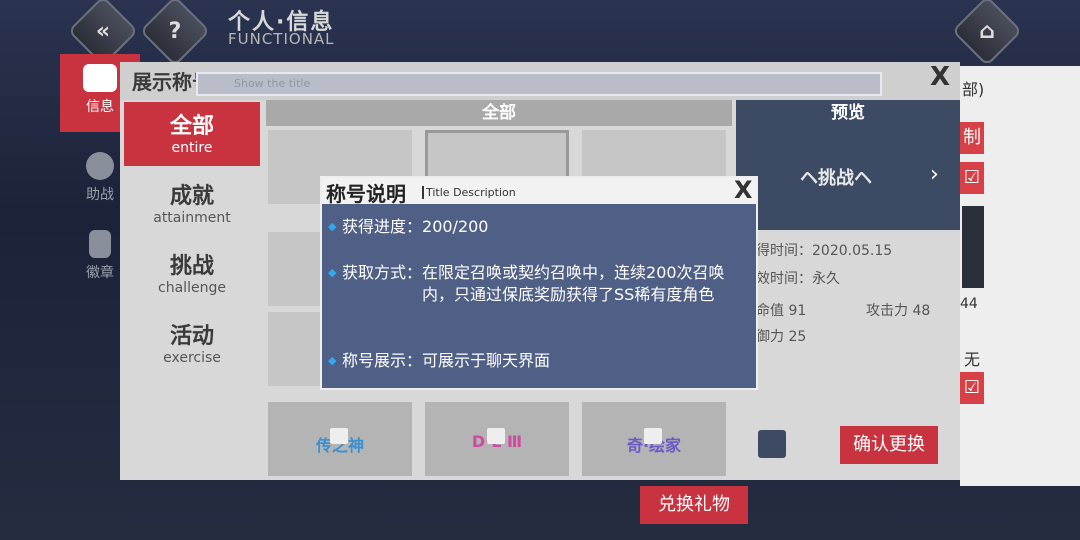 The width and height of the screenshot is (1080, 540). Describe the element at coordinates (192, 358) in the screenshot. I see `category-sublabel: exercise` at that location.